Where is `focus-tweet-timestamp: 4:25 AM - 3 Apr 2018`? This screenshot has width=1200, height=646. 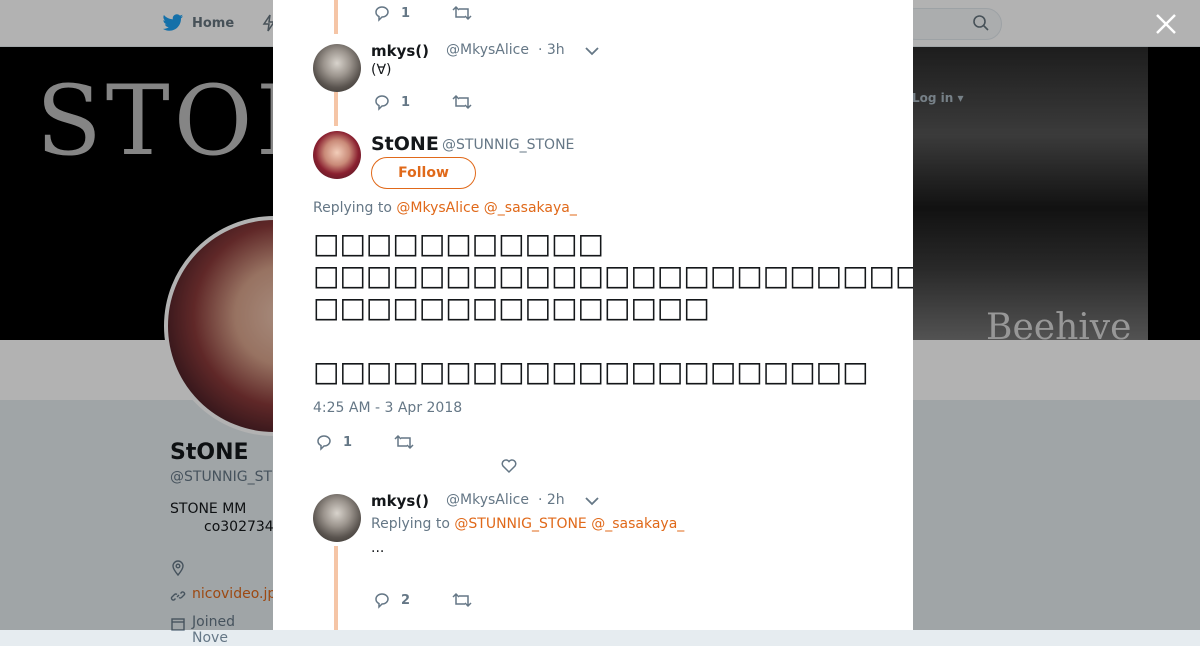
focus-tweet-timestamp: 4:25 AM - 3 Apr 2018 is located at coordinates (387, 408).